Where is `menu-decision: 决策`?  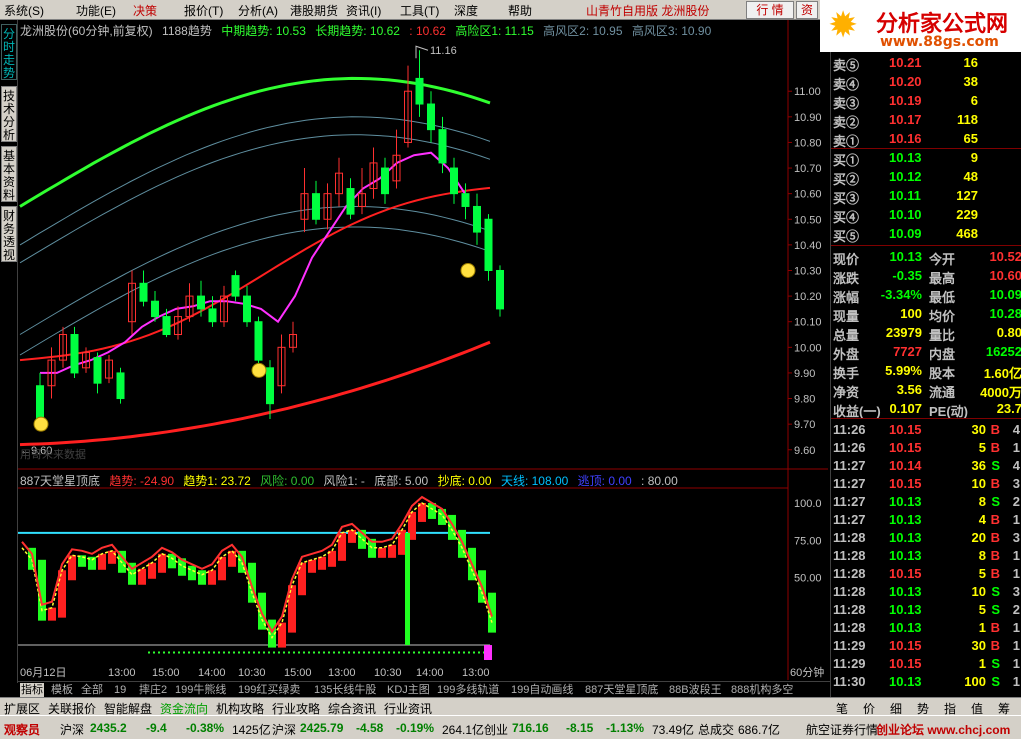
menu-decision: 决策 is located at coordinates (145, 10).